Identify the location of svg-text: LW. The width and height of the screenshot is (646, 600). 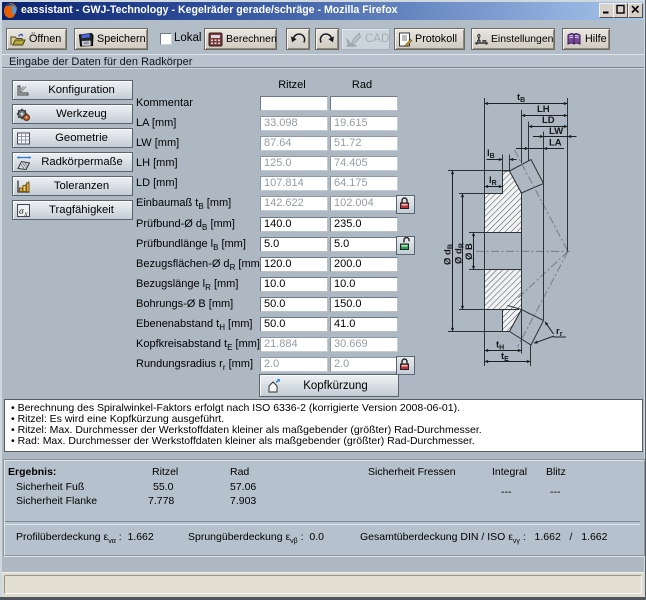
(556, 131).